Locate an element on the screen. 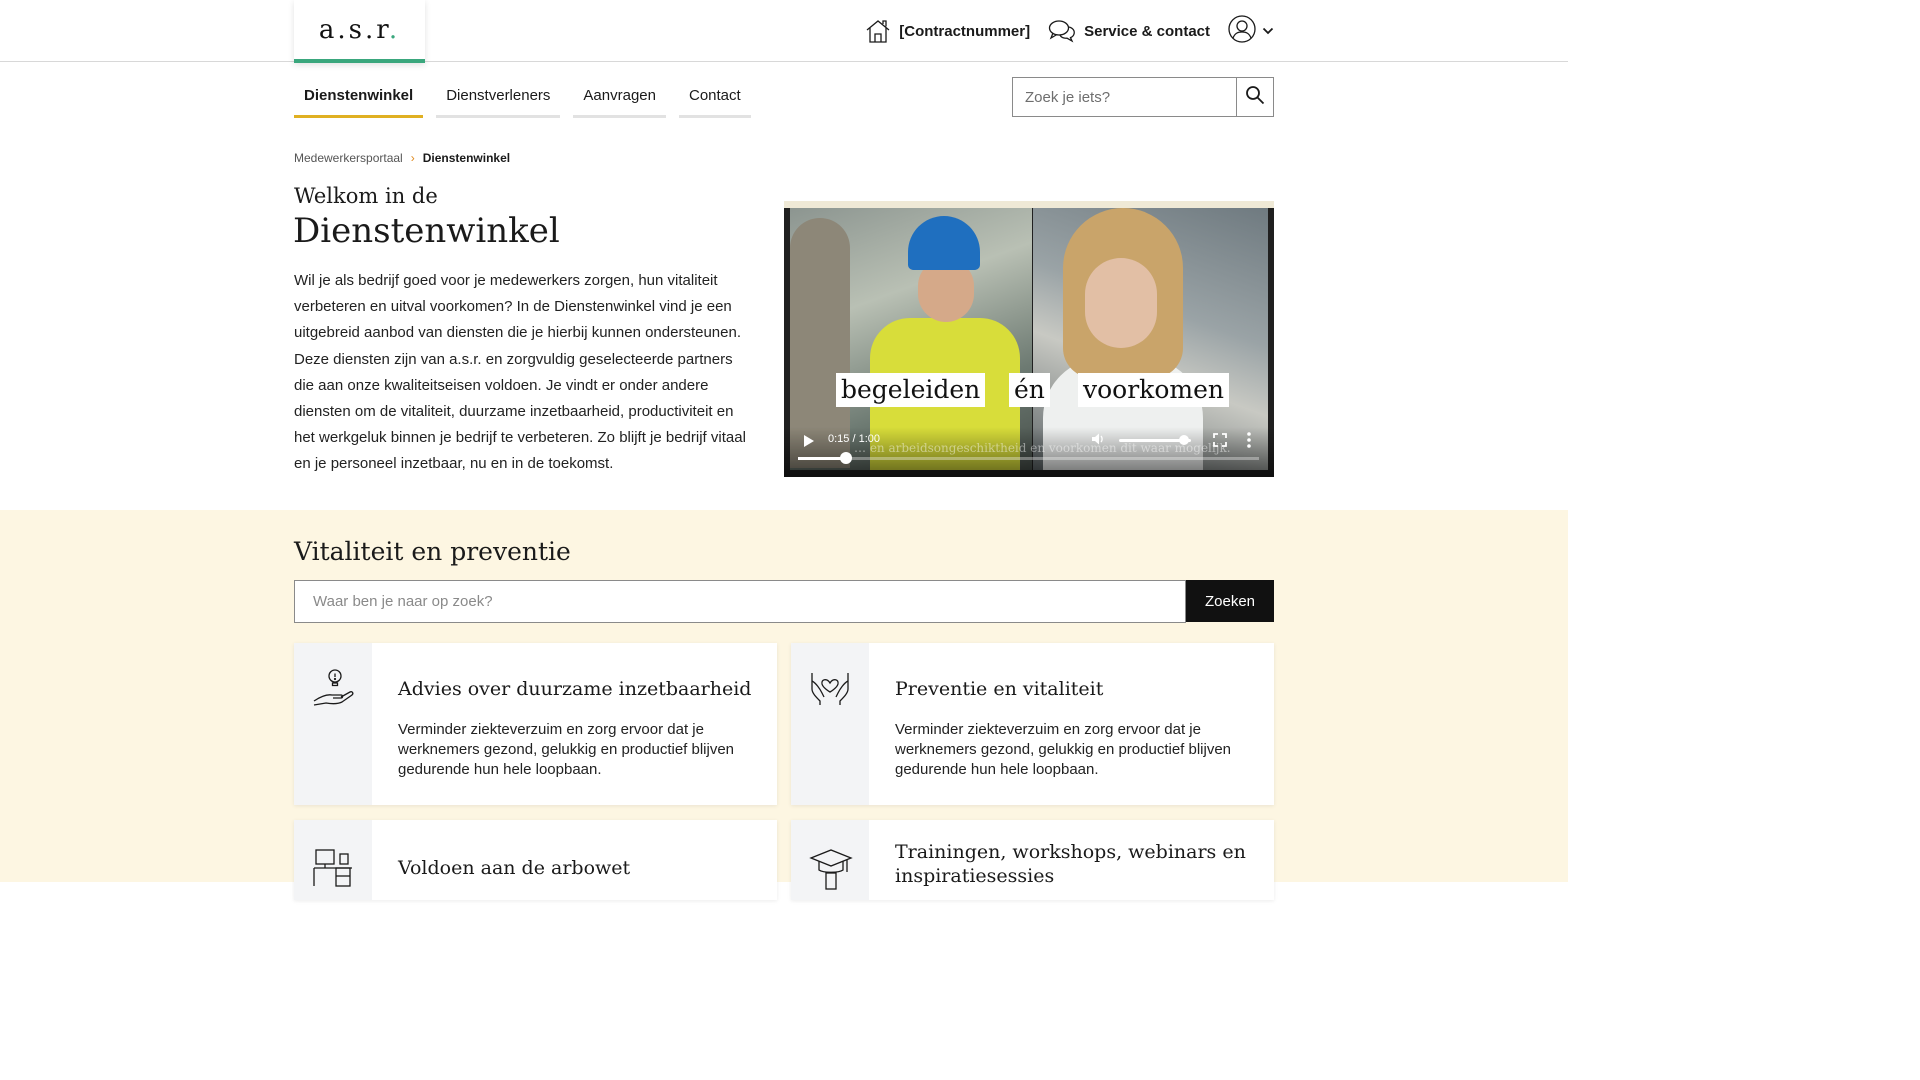 The height and width of the screenshot is (1080, 1920). avatar-icon is located at coordinates (1242, 31).